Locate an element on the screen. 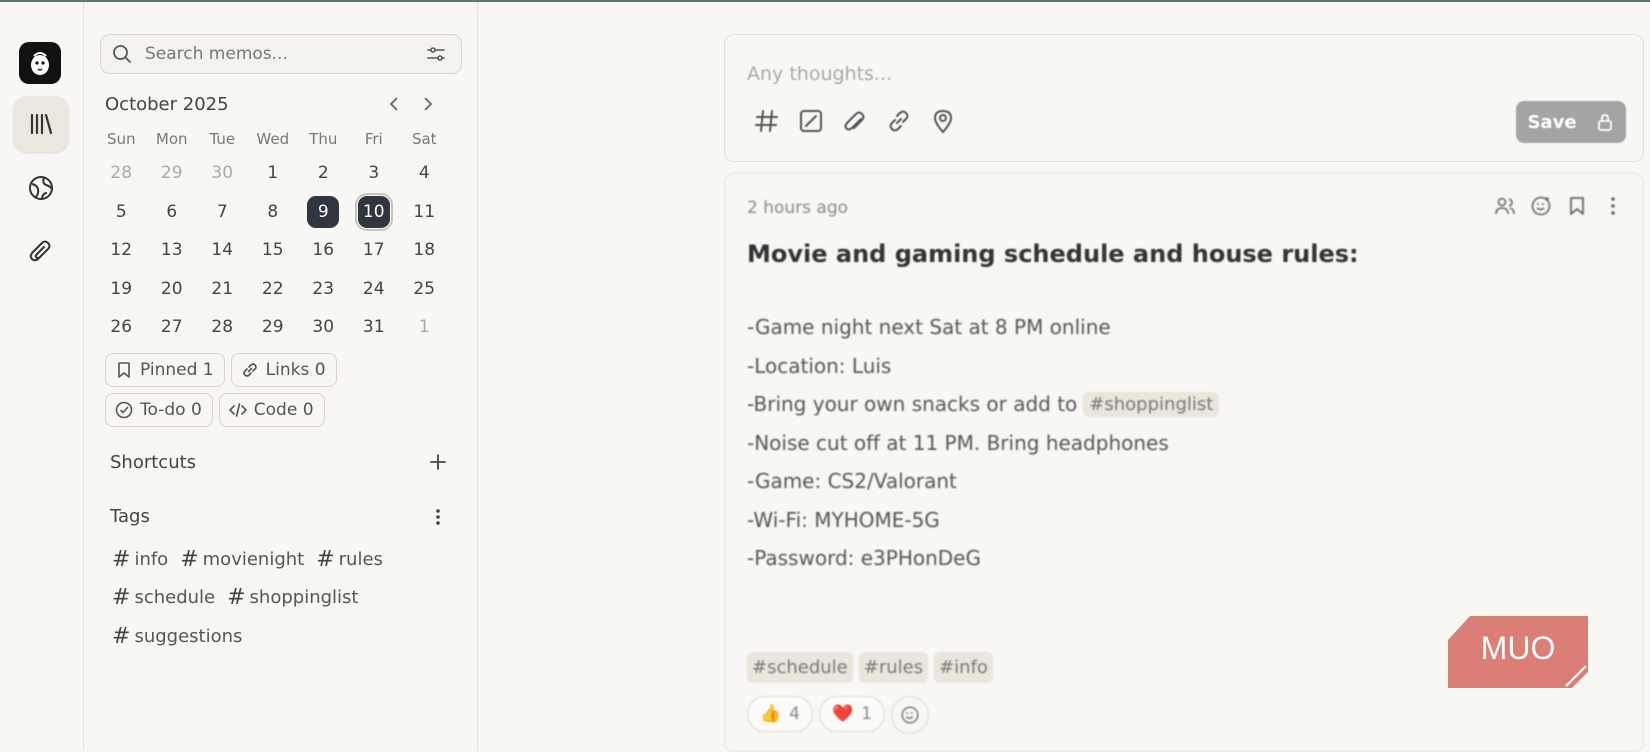 The image size is (1650, 752). pinned-filter-button: Pinned 1 is located at coordinates (165, 370).